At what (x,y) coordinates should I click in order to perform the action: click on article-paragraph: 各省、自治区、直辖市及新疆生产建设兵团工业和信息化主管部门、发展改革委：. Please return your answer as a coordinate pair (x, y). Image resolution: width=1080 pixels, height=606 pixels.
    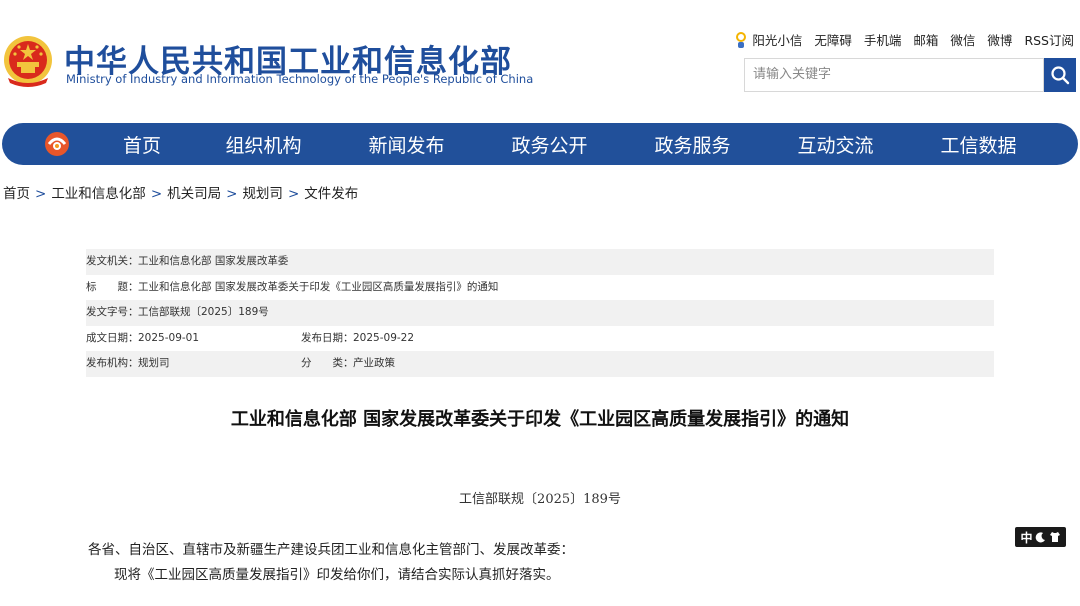
    Looking at the image, I should click on (331, 550).